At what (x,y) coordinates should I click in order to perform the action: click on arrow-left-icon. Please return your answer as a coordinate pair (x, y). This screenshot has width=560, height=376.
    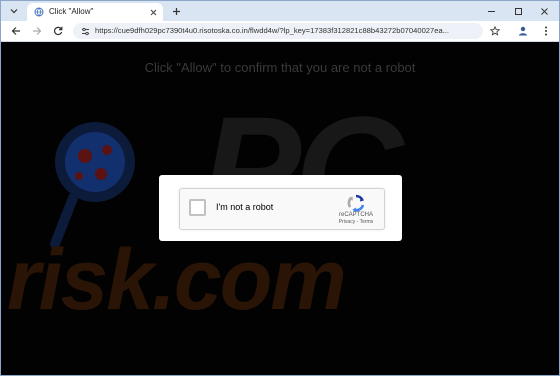
    Looking at the image, I should click on (15, 31).